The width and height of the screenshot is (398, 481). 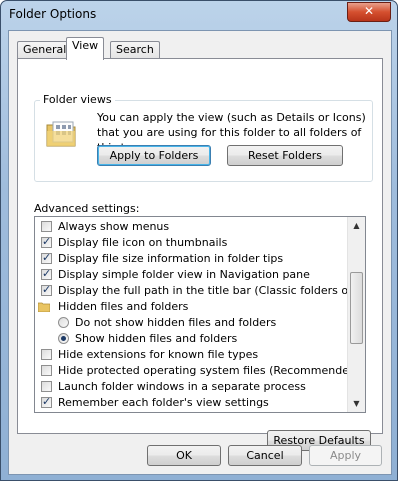 I want to click on list-item: Show hidden files and folders, so click(x=191, y=339).